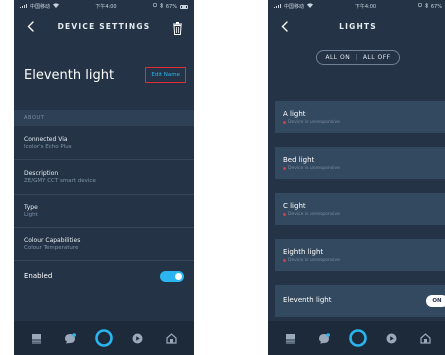 The image size is (445, 355). I want to click on page-title: LIGHTS, so click(358, 26).